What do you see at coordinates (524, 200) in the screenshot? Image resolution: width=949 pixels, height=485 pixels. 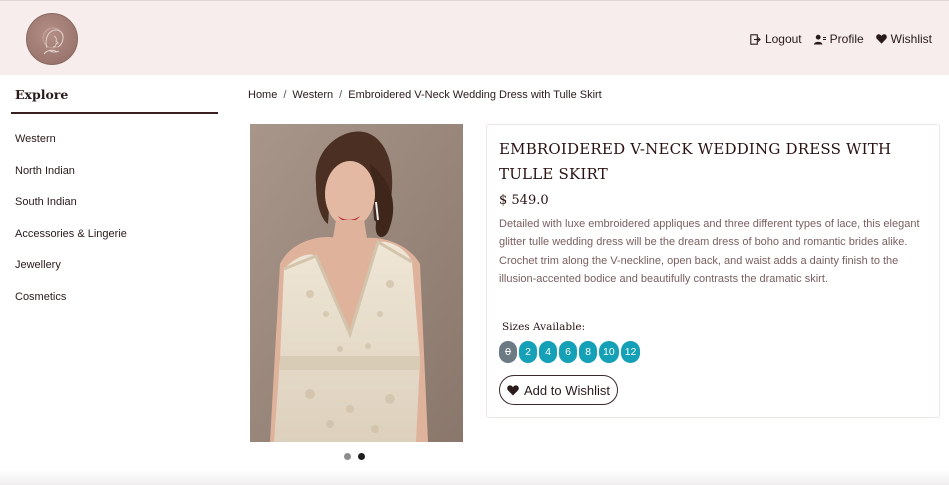 I see `product-price: $ 549.0` at bounding box center [524, 200].